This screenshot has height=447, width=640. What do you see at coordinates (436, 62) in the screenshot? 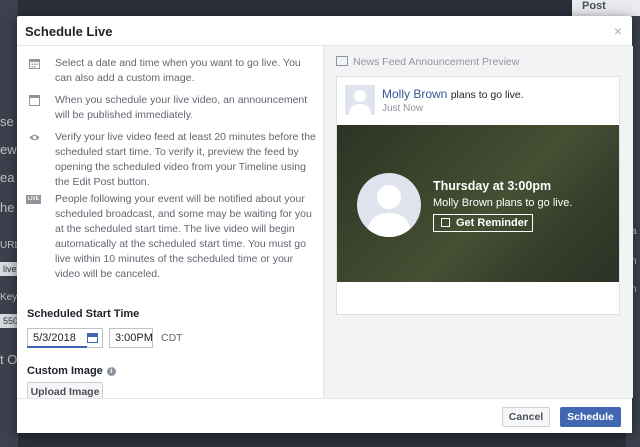
I see `preview-heading-text: News Feed Announcement Preview` at bounding box center [436, 62].